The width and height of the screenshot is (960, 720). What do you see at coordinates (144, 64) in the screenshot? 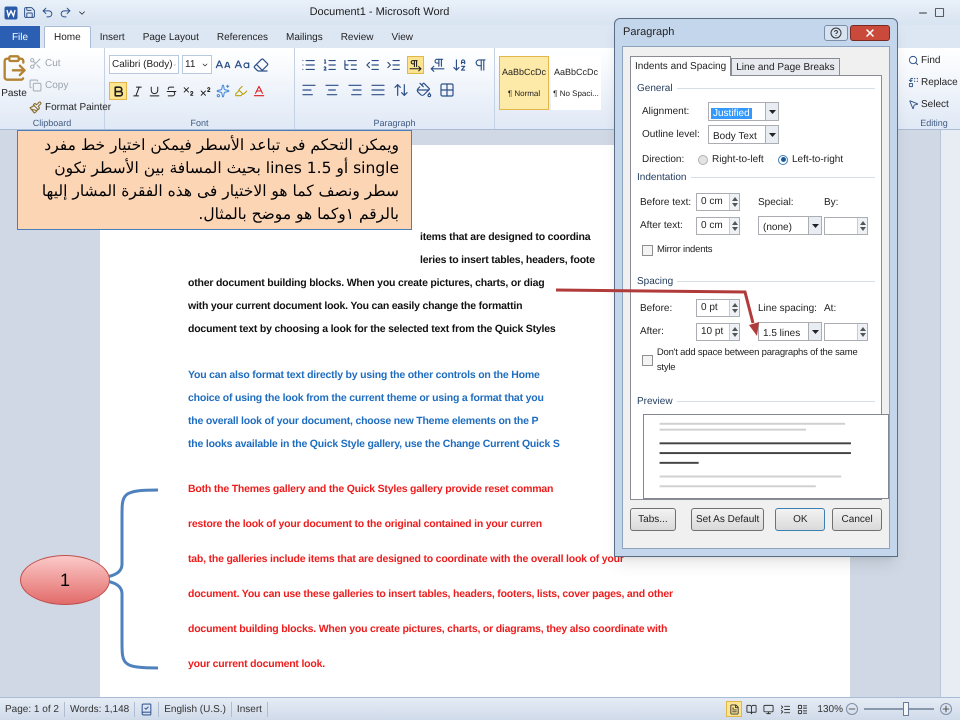
I see `font-name-field: Calibri (Body)` at bounding box center [144, 64].